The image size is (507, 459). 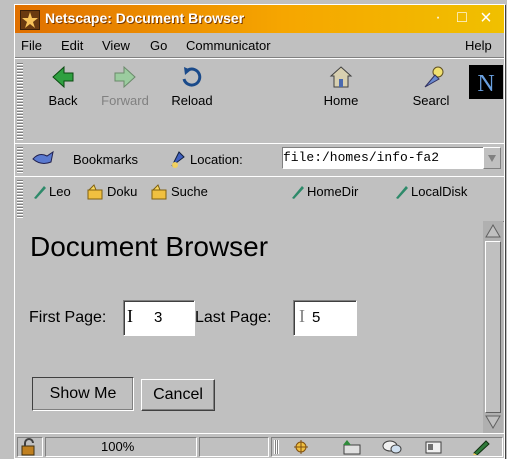 What do you see at coordinates (259, 199) in the screenshot?
I see `personal-toolbar: Leo Doku Suche HomeDir LocalDisk` at bounding box center [259, 199].